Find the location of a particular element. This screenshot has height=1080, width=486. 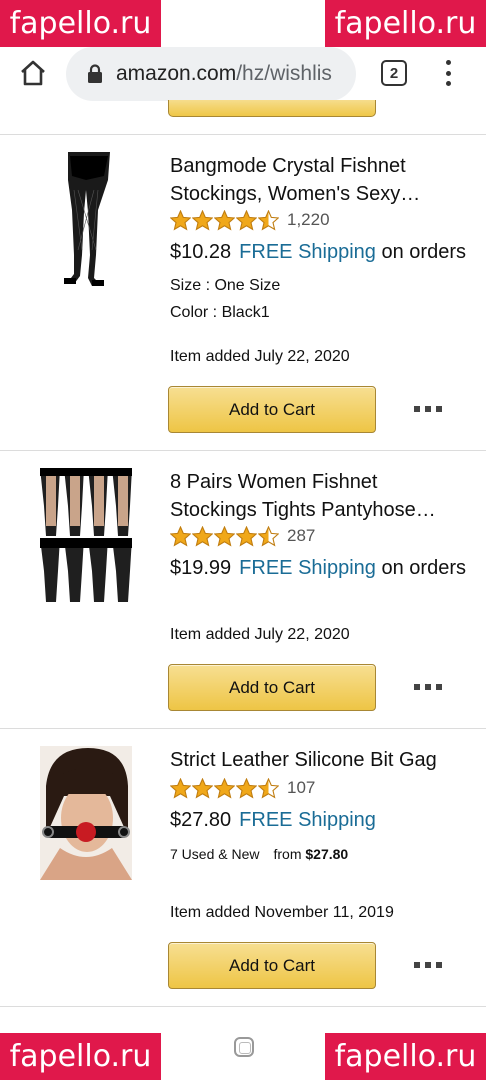

previous-add-to-cart-button is located at coordinates (272, 108).